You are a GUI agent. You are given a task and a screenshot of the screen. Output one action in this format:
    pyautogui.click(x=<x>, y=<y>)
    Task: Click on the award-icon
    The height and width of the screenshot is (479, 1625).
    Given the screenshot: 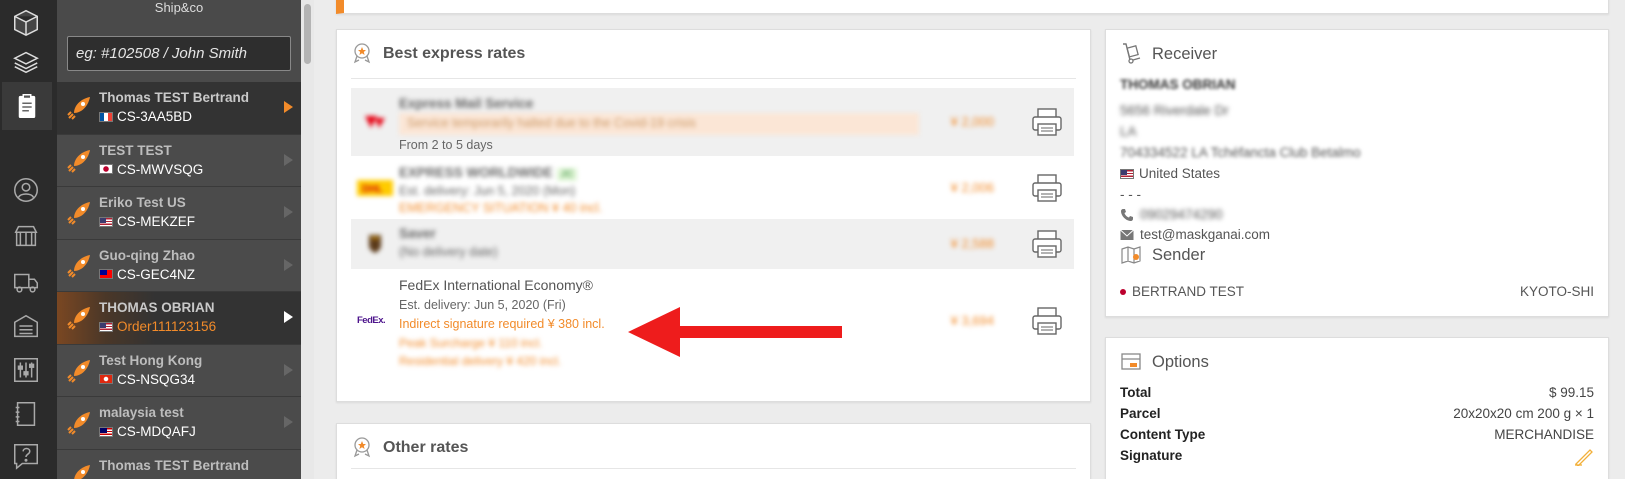 What is the action you would take?
    pyautogui.click(x=362, y=447)
    